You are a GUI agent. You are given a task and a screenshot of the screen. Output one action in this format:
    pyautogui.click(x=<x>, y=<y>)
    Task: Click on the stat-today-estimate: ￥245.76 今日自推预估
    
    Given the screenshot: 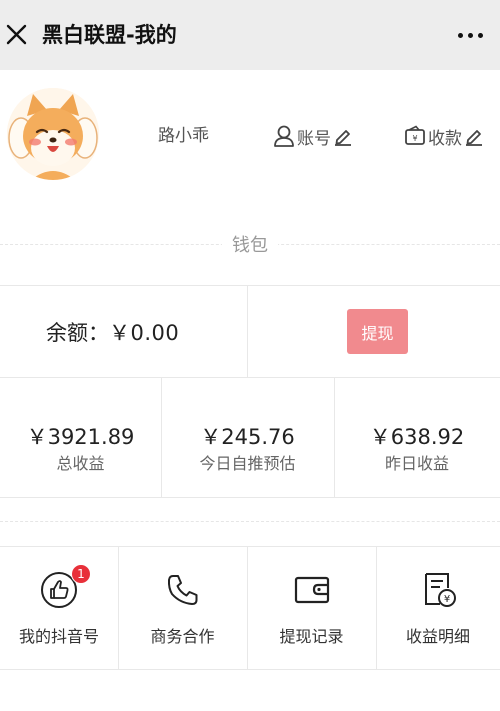 What is the action you would take?
    pyautogui.click(x=247, y=449)
    